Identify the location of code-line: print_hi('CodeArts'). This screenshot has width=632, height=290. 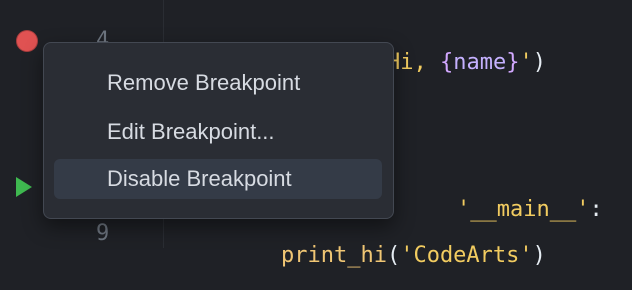
(387, 256).